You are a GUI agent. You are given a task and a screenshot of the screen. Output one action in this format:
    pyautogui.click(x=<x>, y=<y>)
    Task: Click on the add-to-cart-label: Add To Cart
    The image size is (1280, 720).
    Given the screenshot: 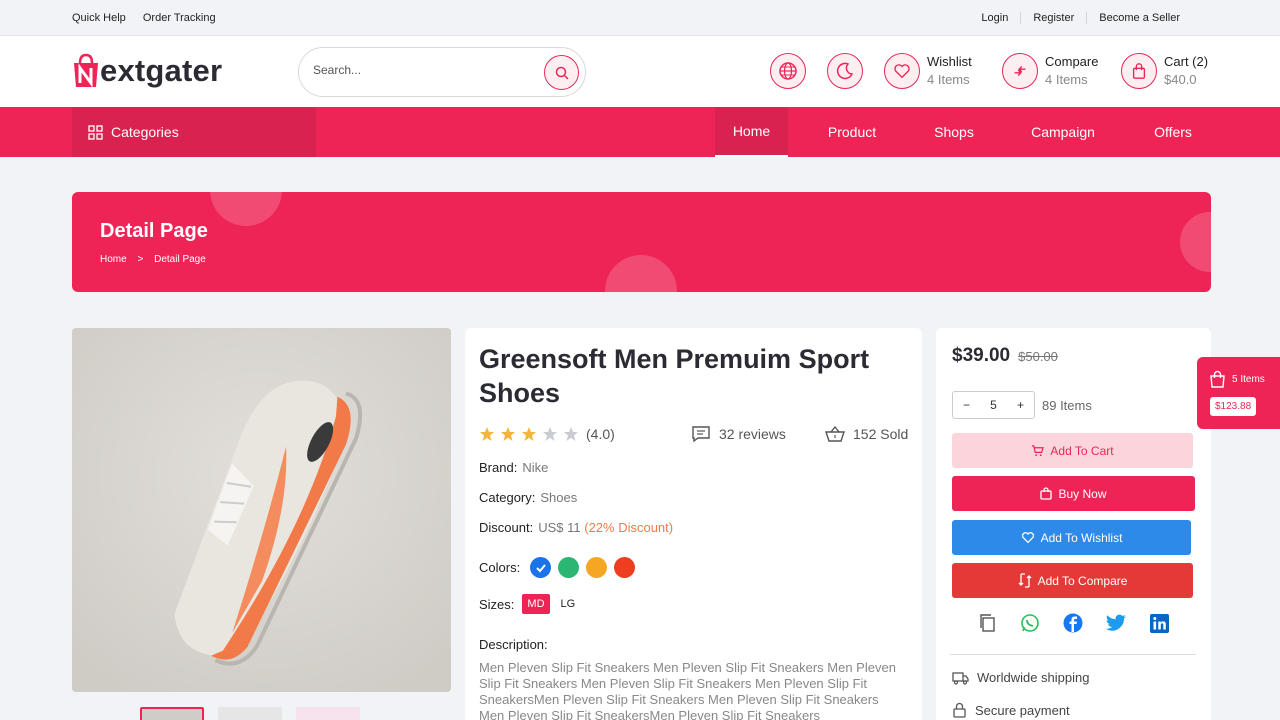 What is the action you would take?
    pyautogui.click(x=1082, y=450)
    